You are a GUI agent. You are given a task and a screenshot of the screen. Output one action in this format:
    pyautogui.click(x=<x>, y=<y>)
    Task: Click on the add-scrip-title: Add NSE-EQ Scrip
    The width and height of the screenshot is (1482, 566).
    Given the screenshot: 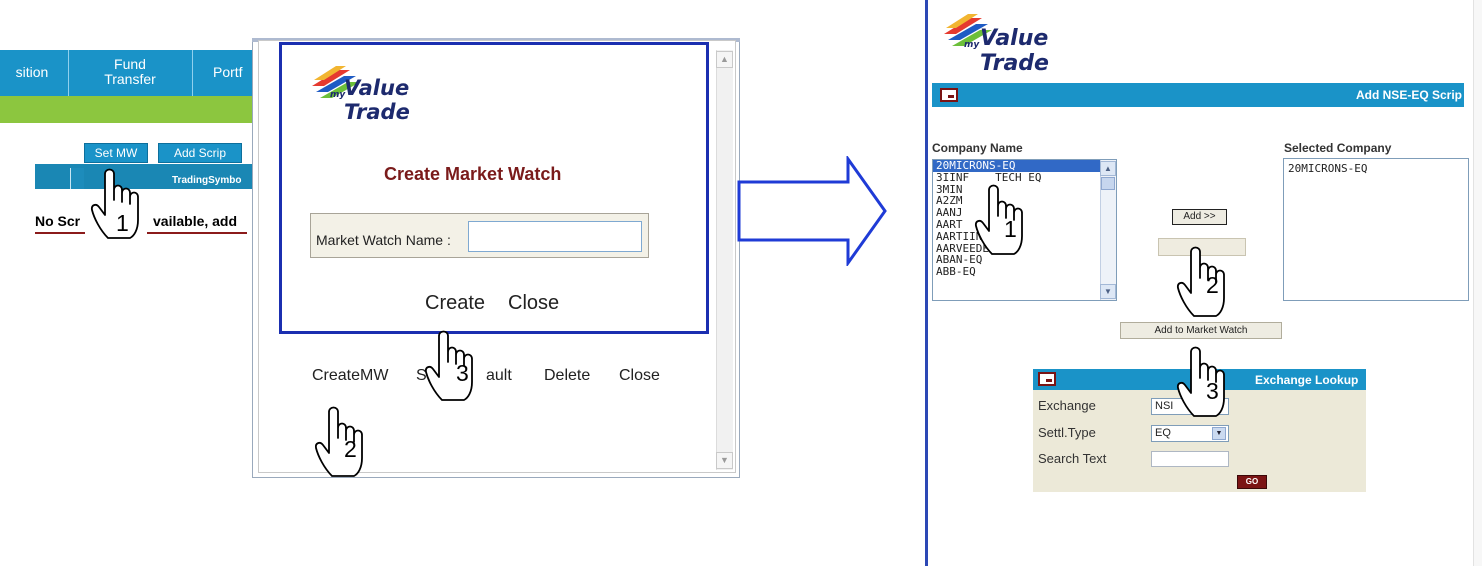 What is the action you would take?
    pyautogui.click(x=1408, y=95)
    